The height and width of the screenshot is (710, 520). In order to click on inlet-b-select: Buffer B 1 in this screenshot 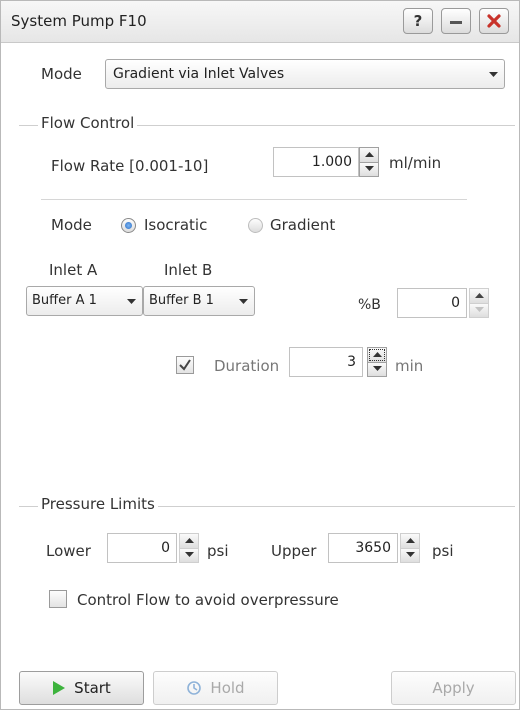, I will do `click(199, 301)`.